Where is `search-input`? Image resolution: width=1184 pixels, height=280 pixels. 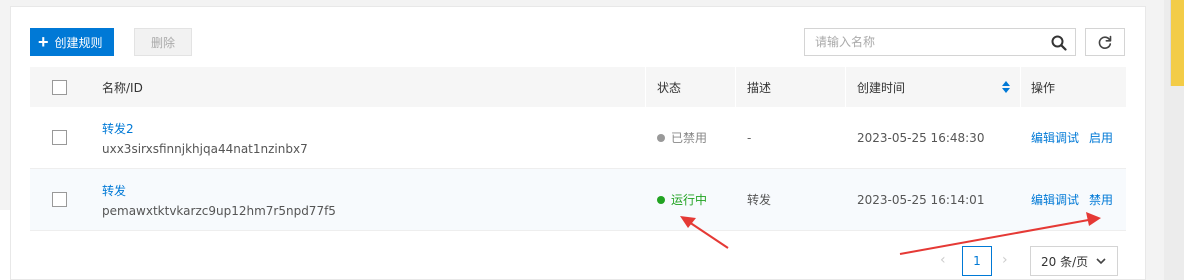 search-input is located at coordinates (930, 42).